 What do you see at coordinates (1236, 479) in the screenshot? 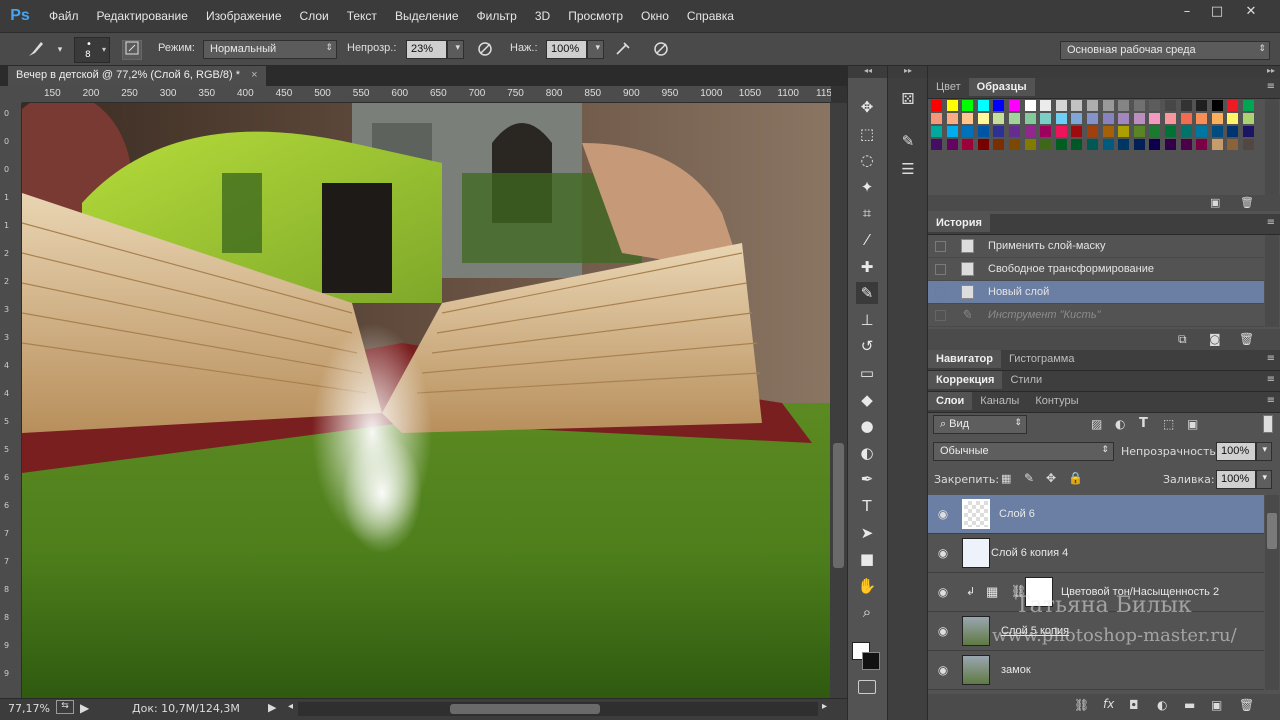
I see `fill-input: 100%` at bounding box center [1236, 479].